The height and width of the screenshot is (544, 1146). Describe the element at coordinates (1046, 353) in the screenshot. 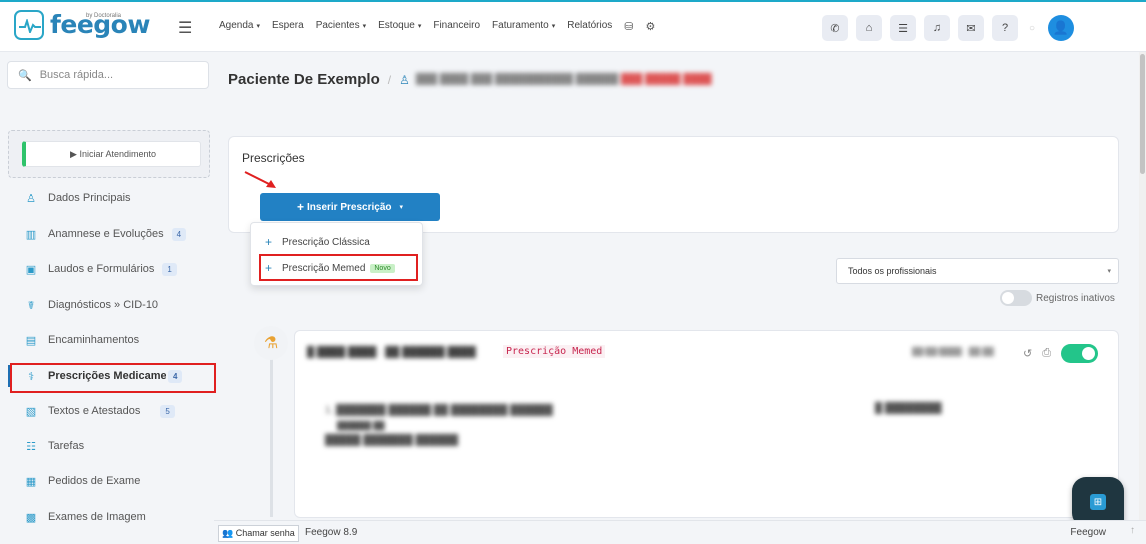

I see `print-icon: ⎙` at that location.